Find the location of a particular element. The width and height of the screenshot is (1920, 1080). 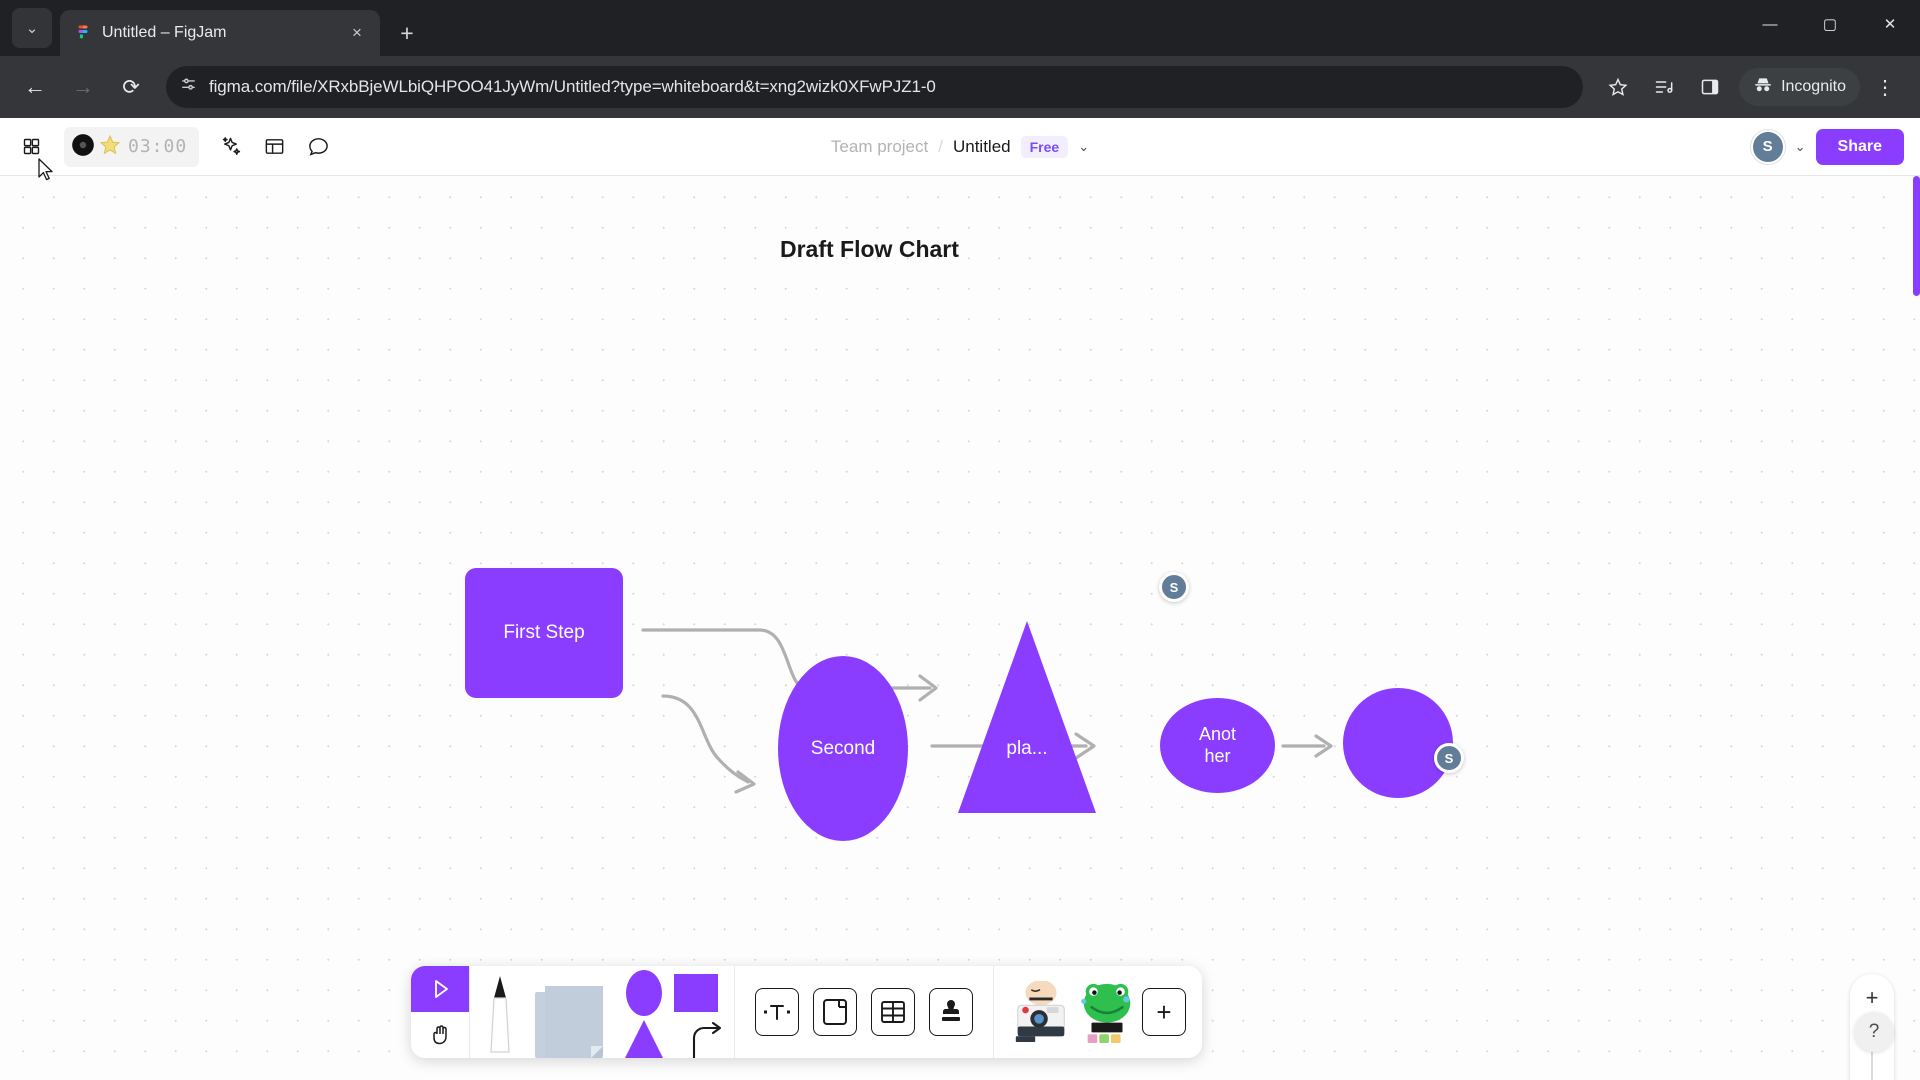

rectangle-shape-icon is located at coordinates (696, 993).